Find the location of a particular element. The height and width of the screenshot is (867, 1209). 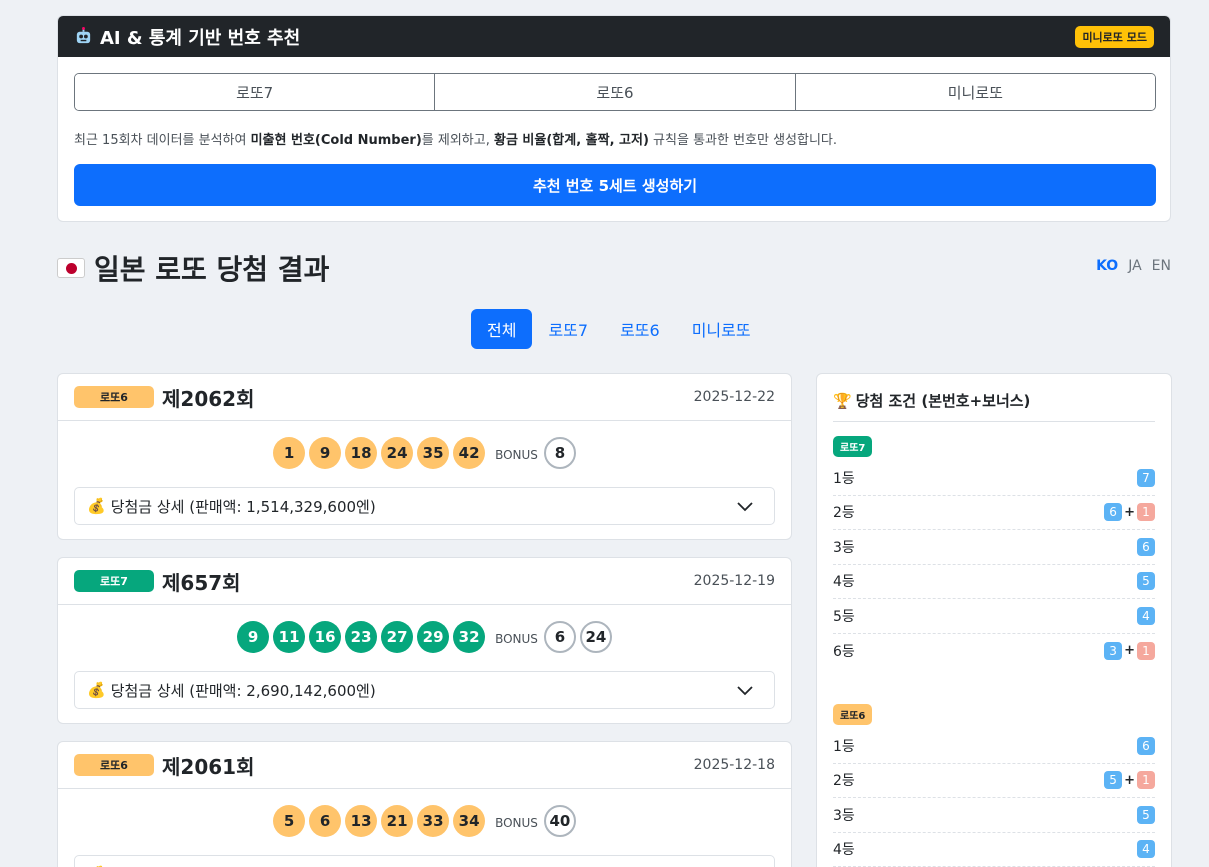

filter-tabs: 전체 로또7 로또6 미니로또 is located at coordinates (619, 329).